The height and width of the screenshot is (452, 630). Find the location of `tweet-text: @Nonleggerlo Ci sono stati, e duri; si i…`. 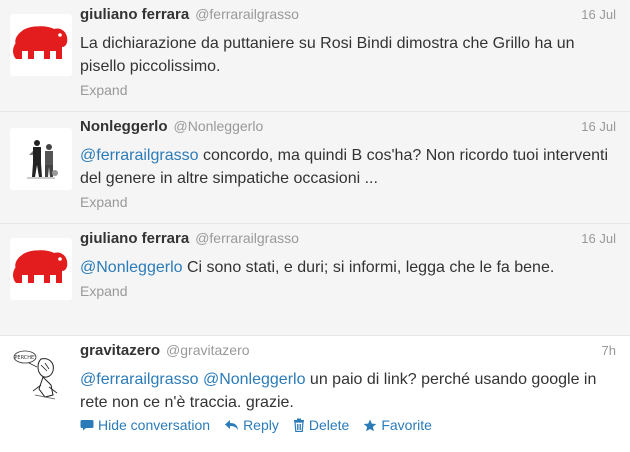

tweet-text: @Nonleggerlo Ci sono stati, e duri; si i… is located at coordinates (348, 267).